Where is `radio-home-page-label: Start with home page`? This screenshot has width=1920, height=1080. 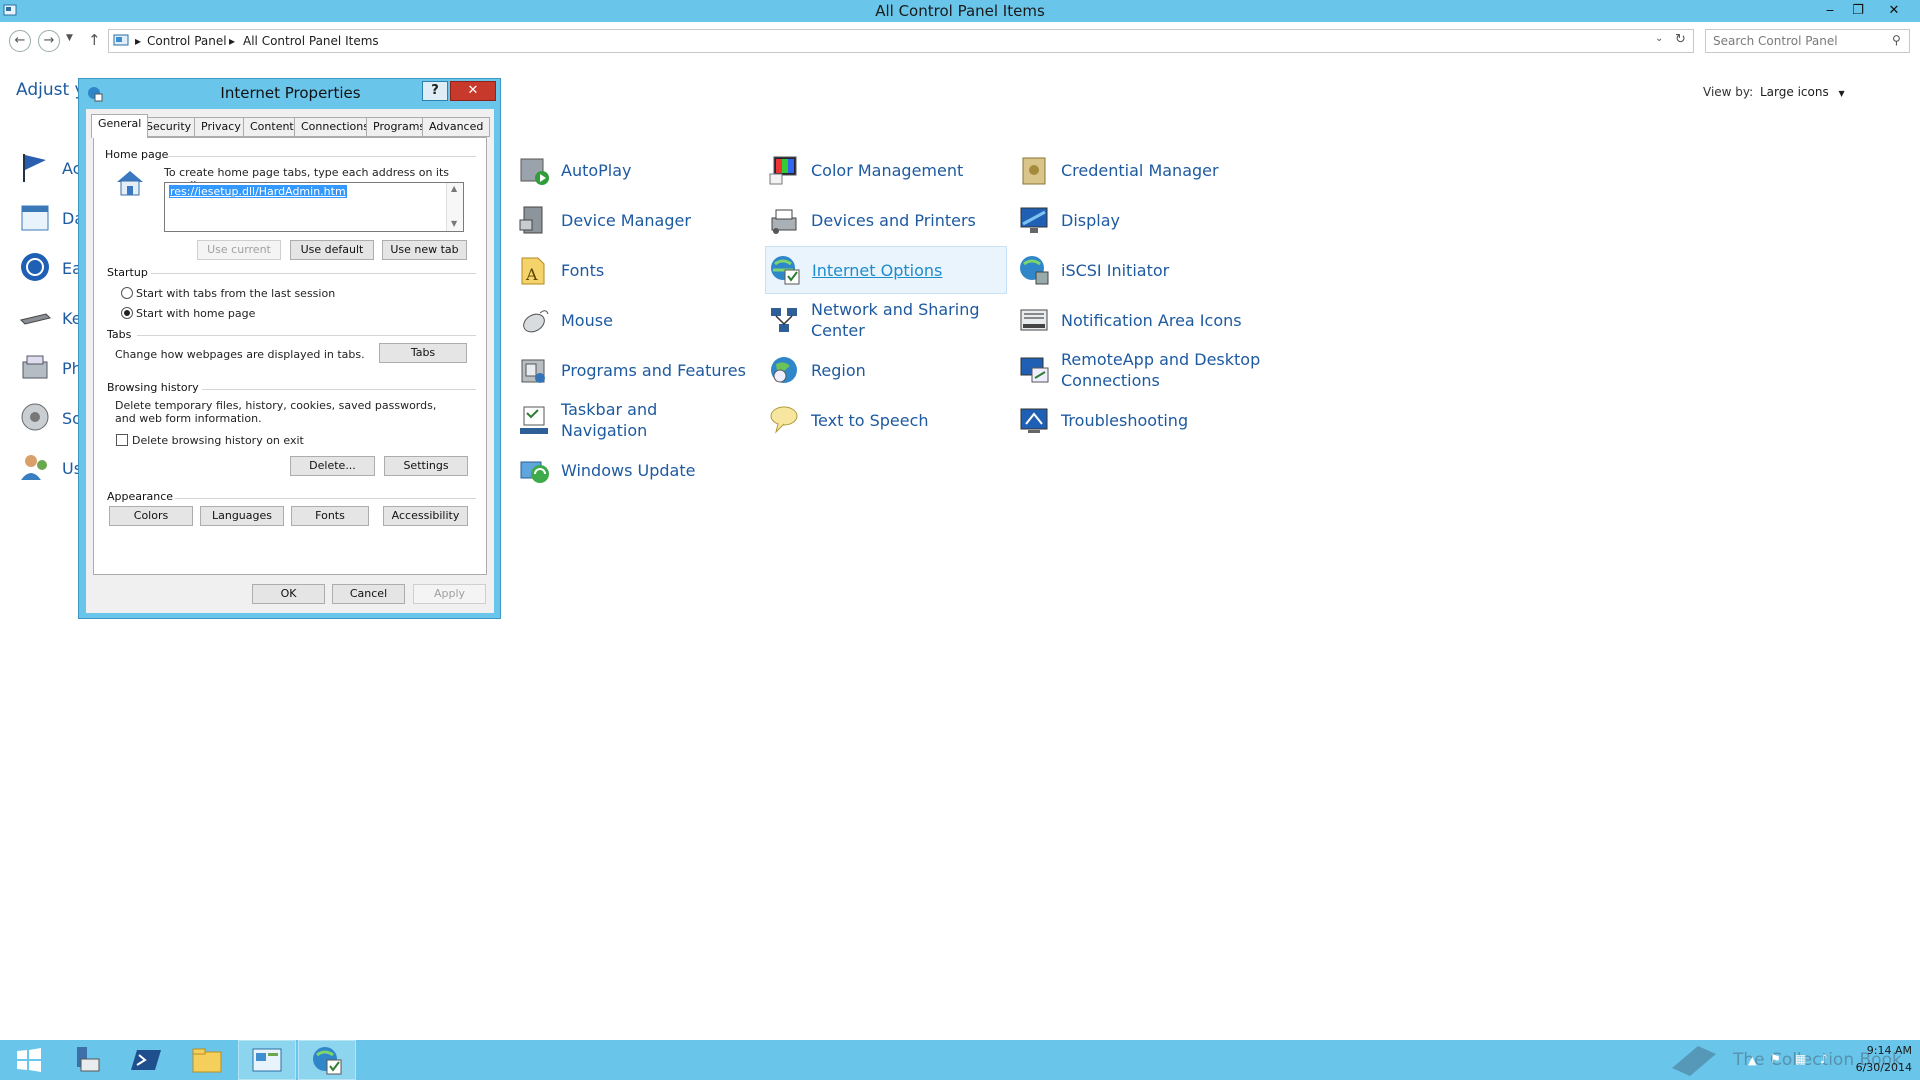 radio-home-page-label: Start with home page is located at coordinates (195, 313).